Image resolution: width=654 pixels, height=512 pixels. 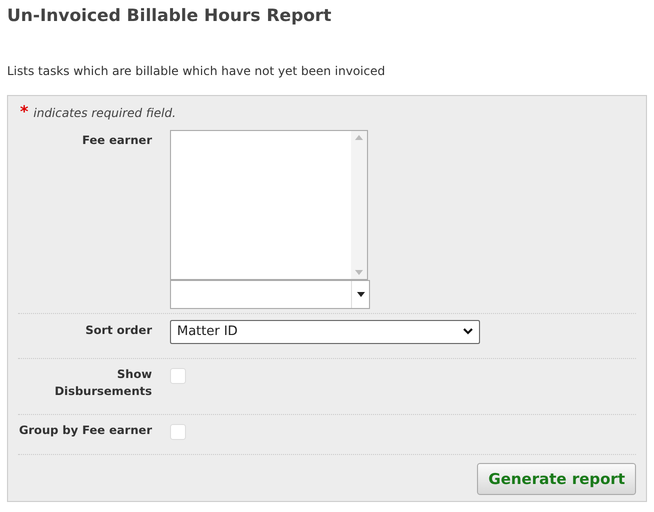 What do you see at coordinates (359, 272) in the screenshot?
I see `scroll-down-icon` at bounding box center [359, 272].